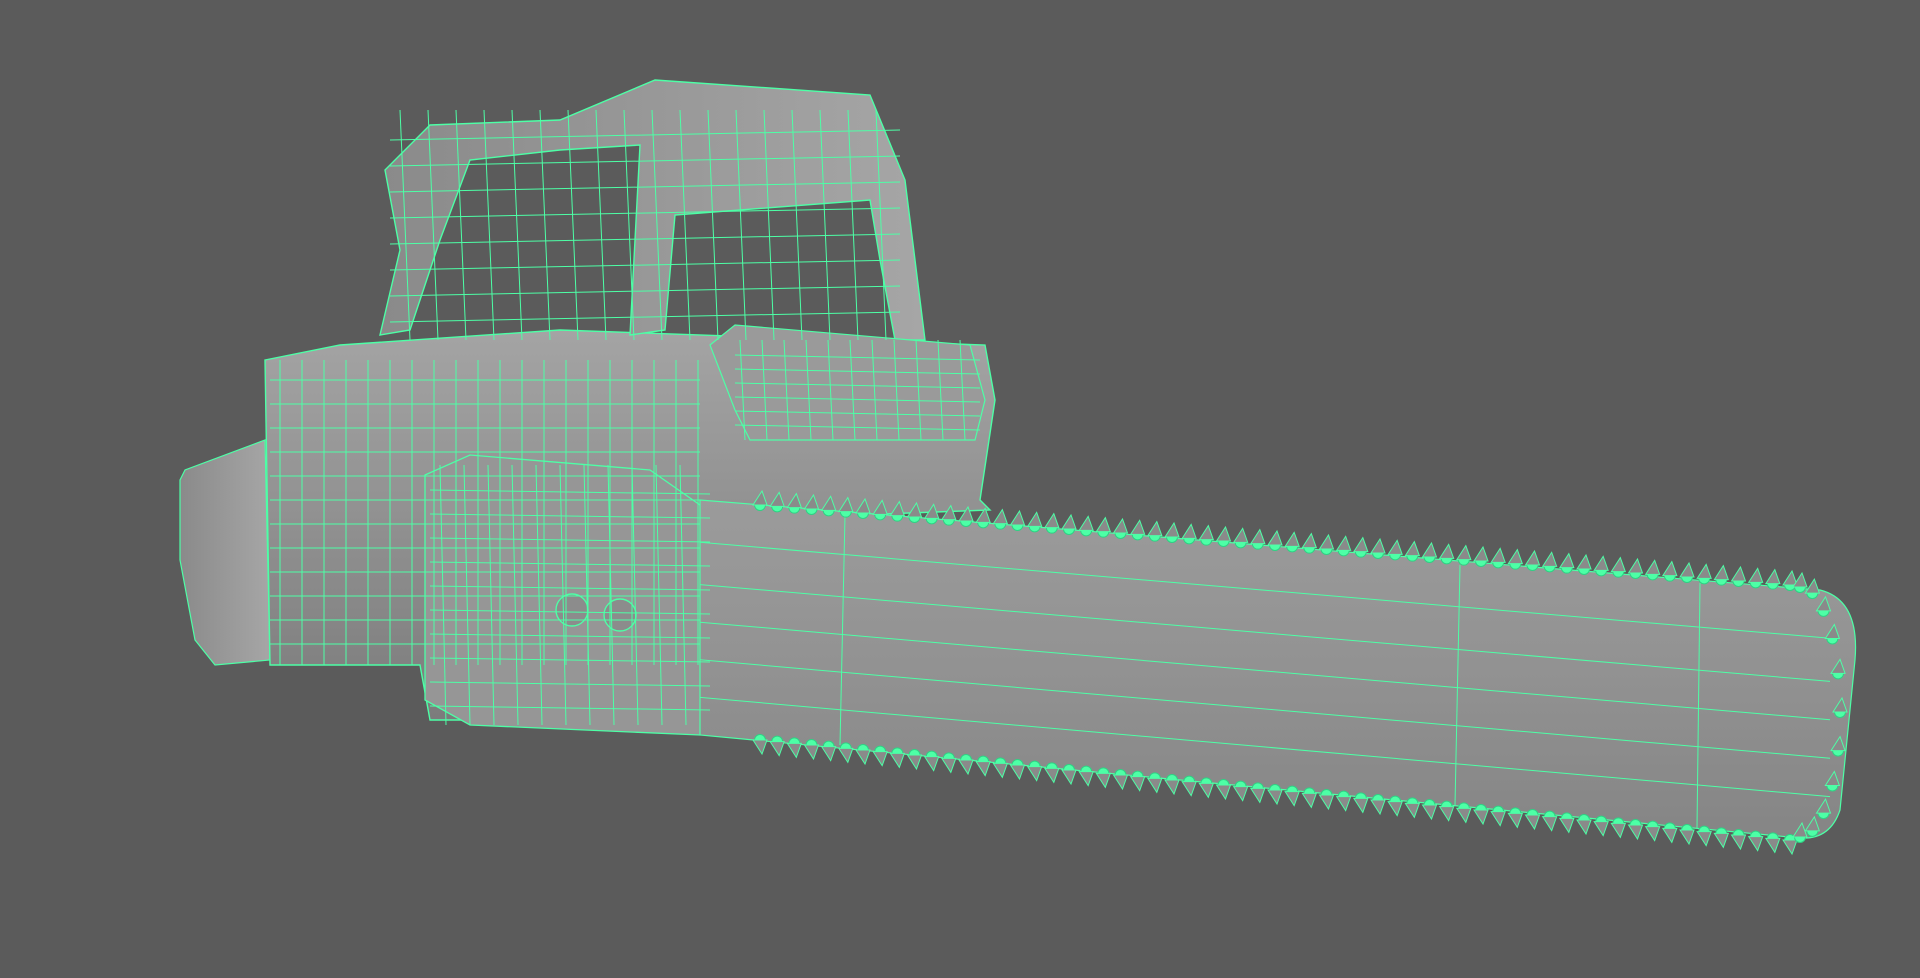 Image resolution: width=1920 pixels, height=978 pixels. Describe the element at coordinates (225, 552) in the screenshot. I see `rear-handle` at that location.